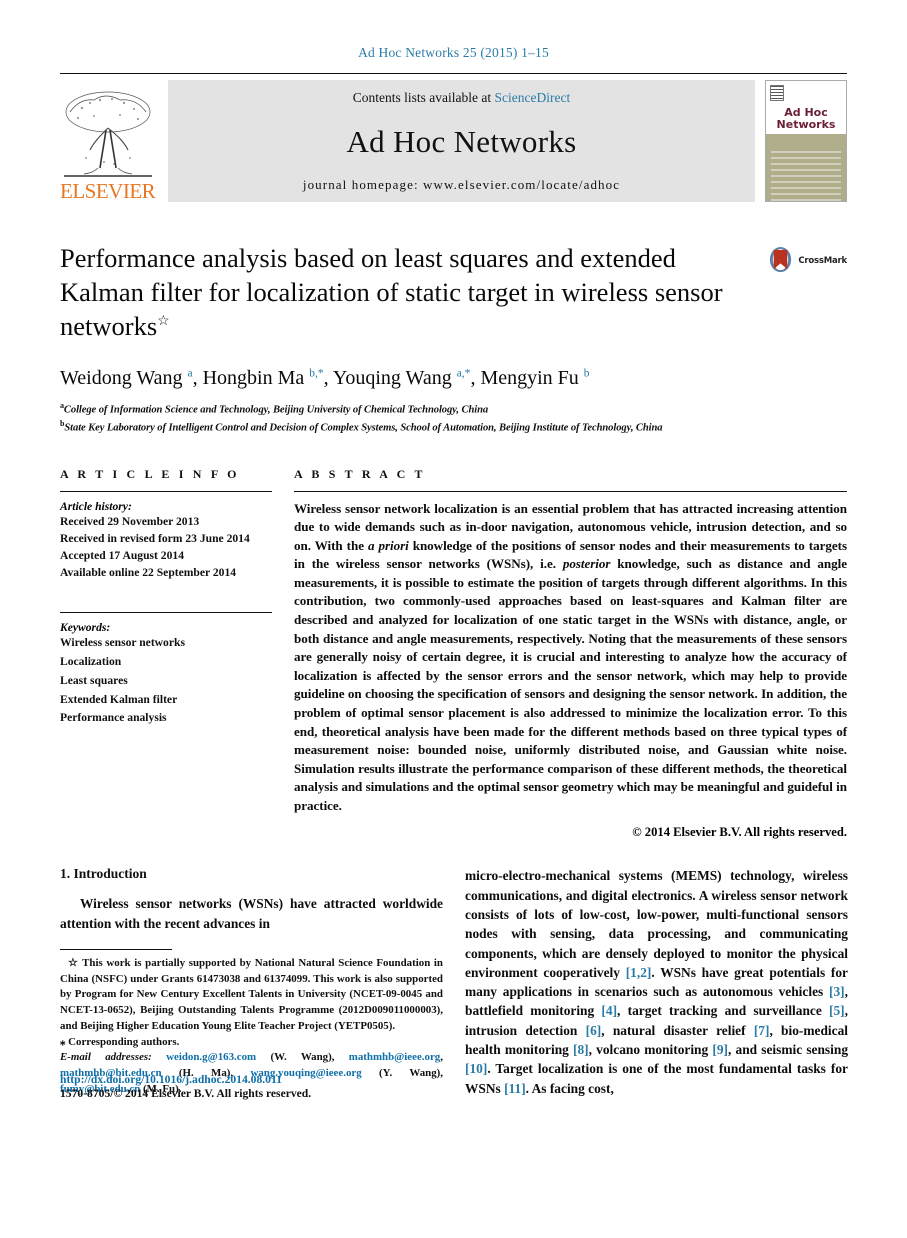  What do you see at coordinates (119, 699) in the screenshot?
I see `keyword-3: Extended Kalman filter` at bounding box center [119, 699].